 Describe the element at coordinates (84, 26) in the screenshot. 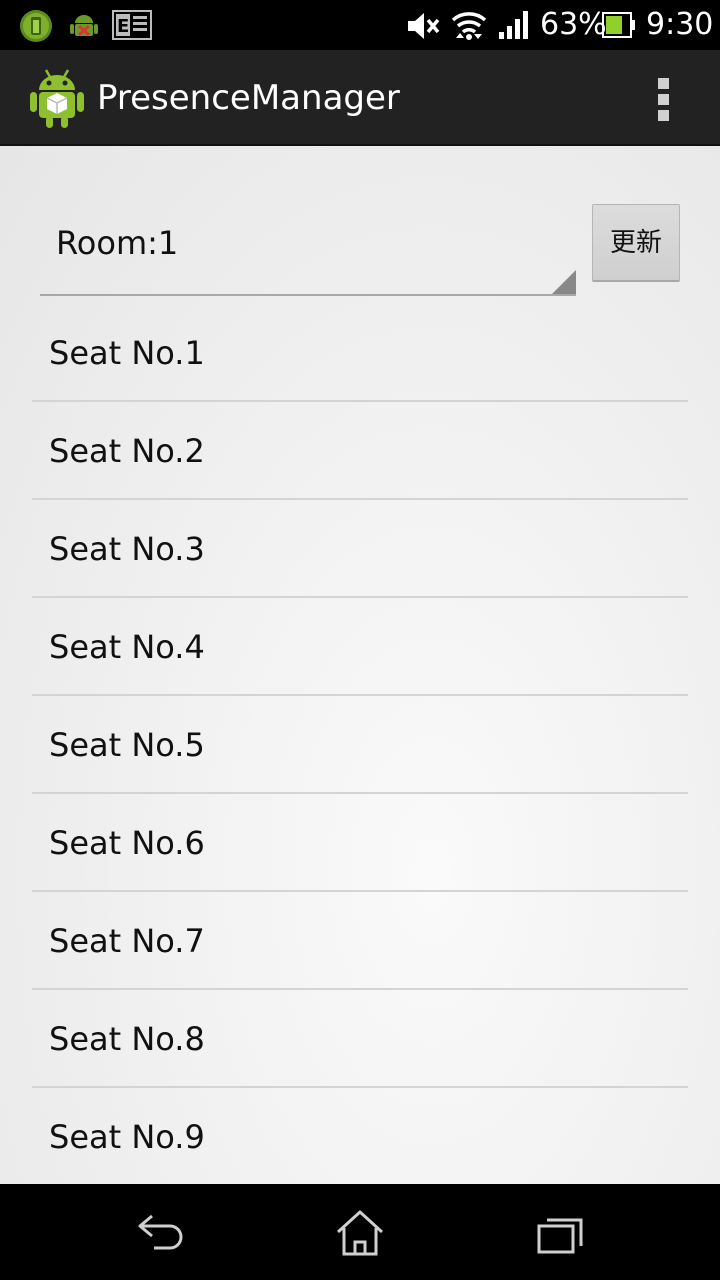

I see `android-debug-icon` at that location.